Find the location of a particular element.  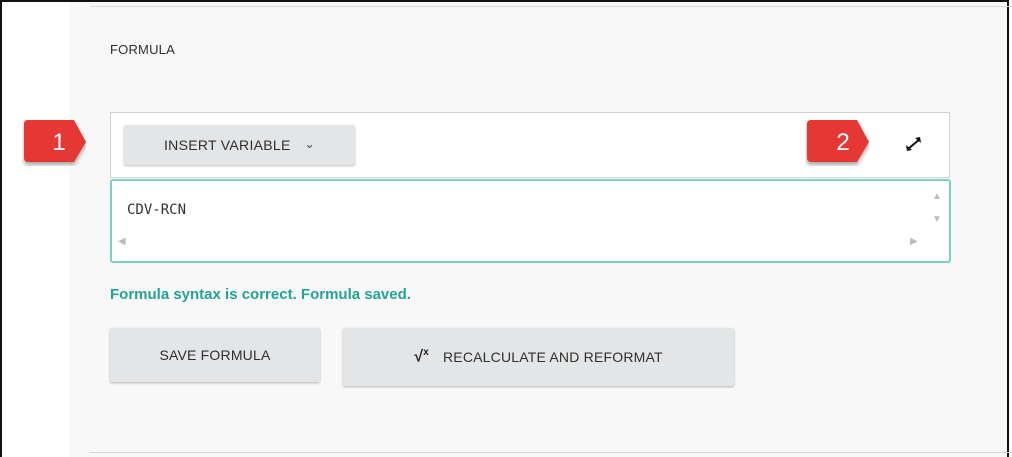

section-title: FORMULA is located at coordinates (142, 49).